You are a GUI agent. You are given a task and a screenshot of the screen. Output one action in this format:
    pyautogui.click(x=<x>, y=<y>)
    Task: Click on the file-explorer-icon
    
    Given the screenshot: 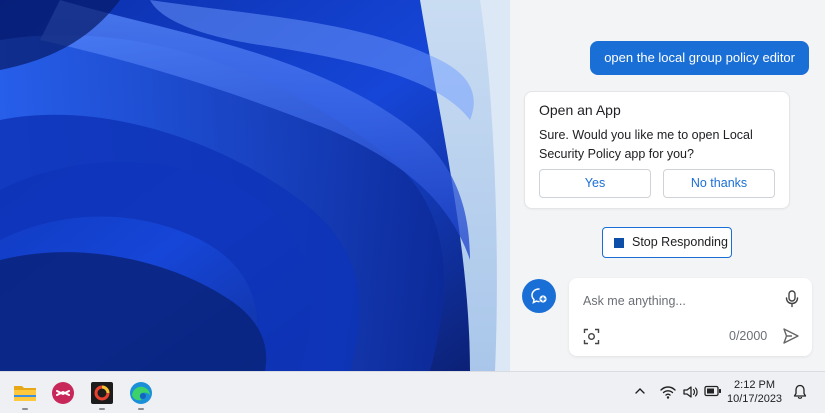 What is the action you would take?
    pyautogui.click(x=25, y=393)
    